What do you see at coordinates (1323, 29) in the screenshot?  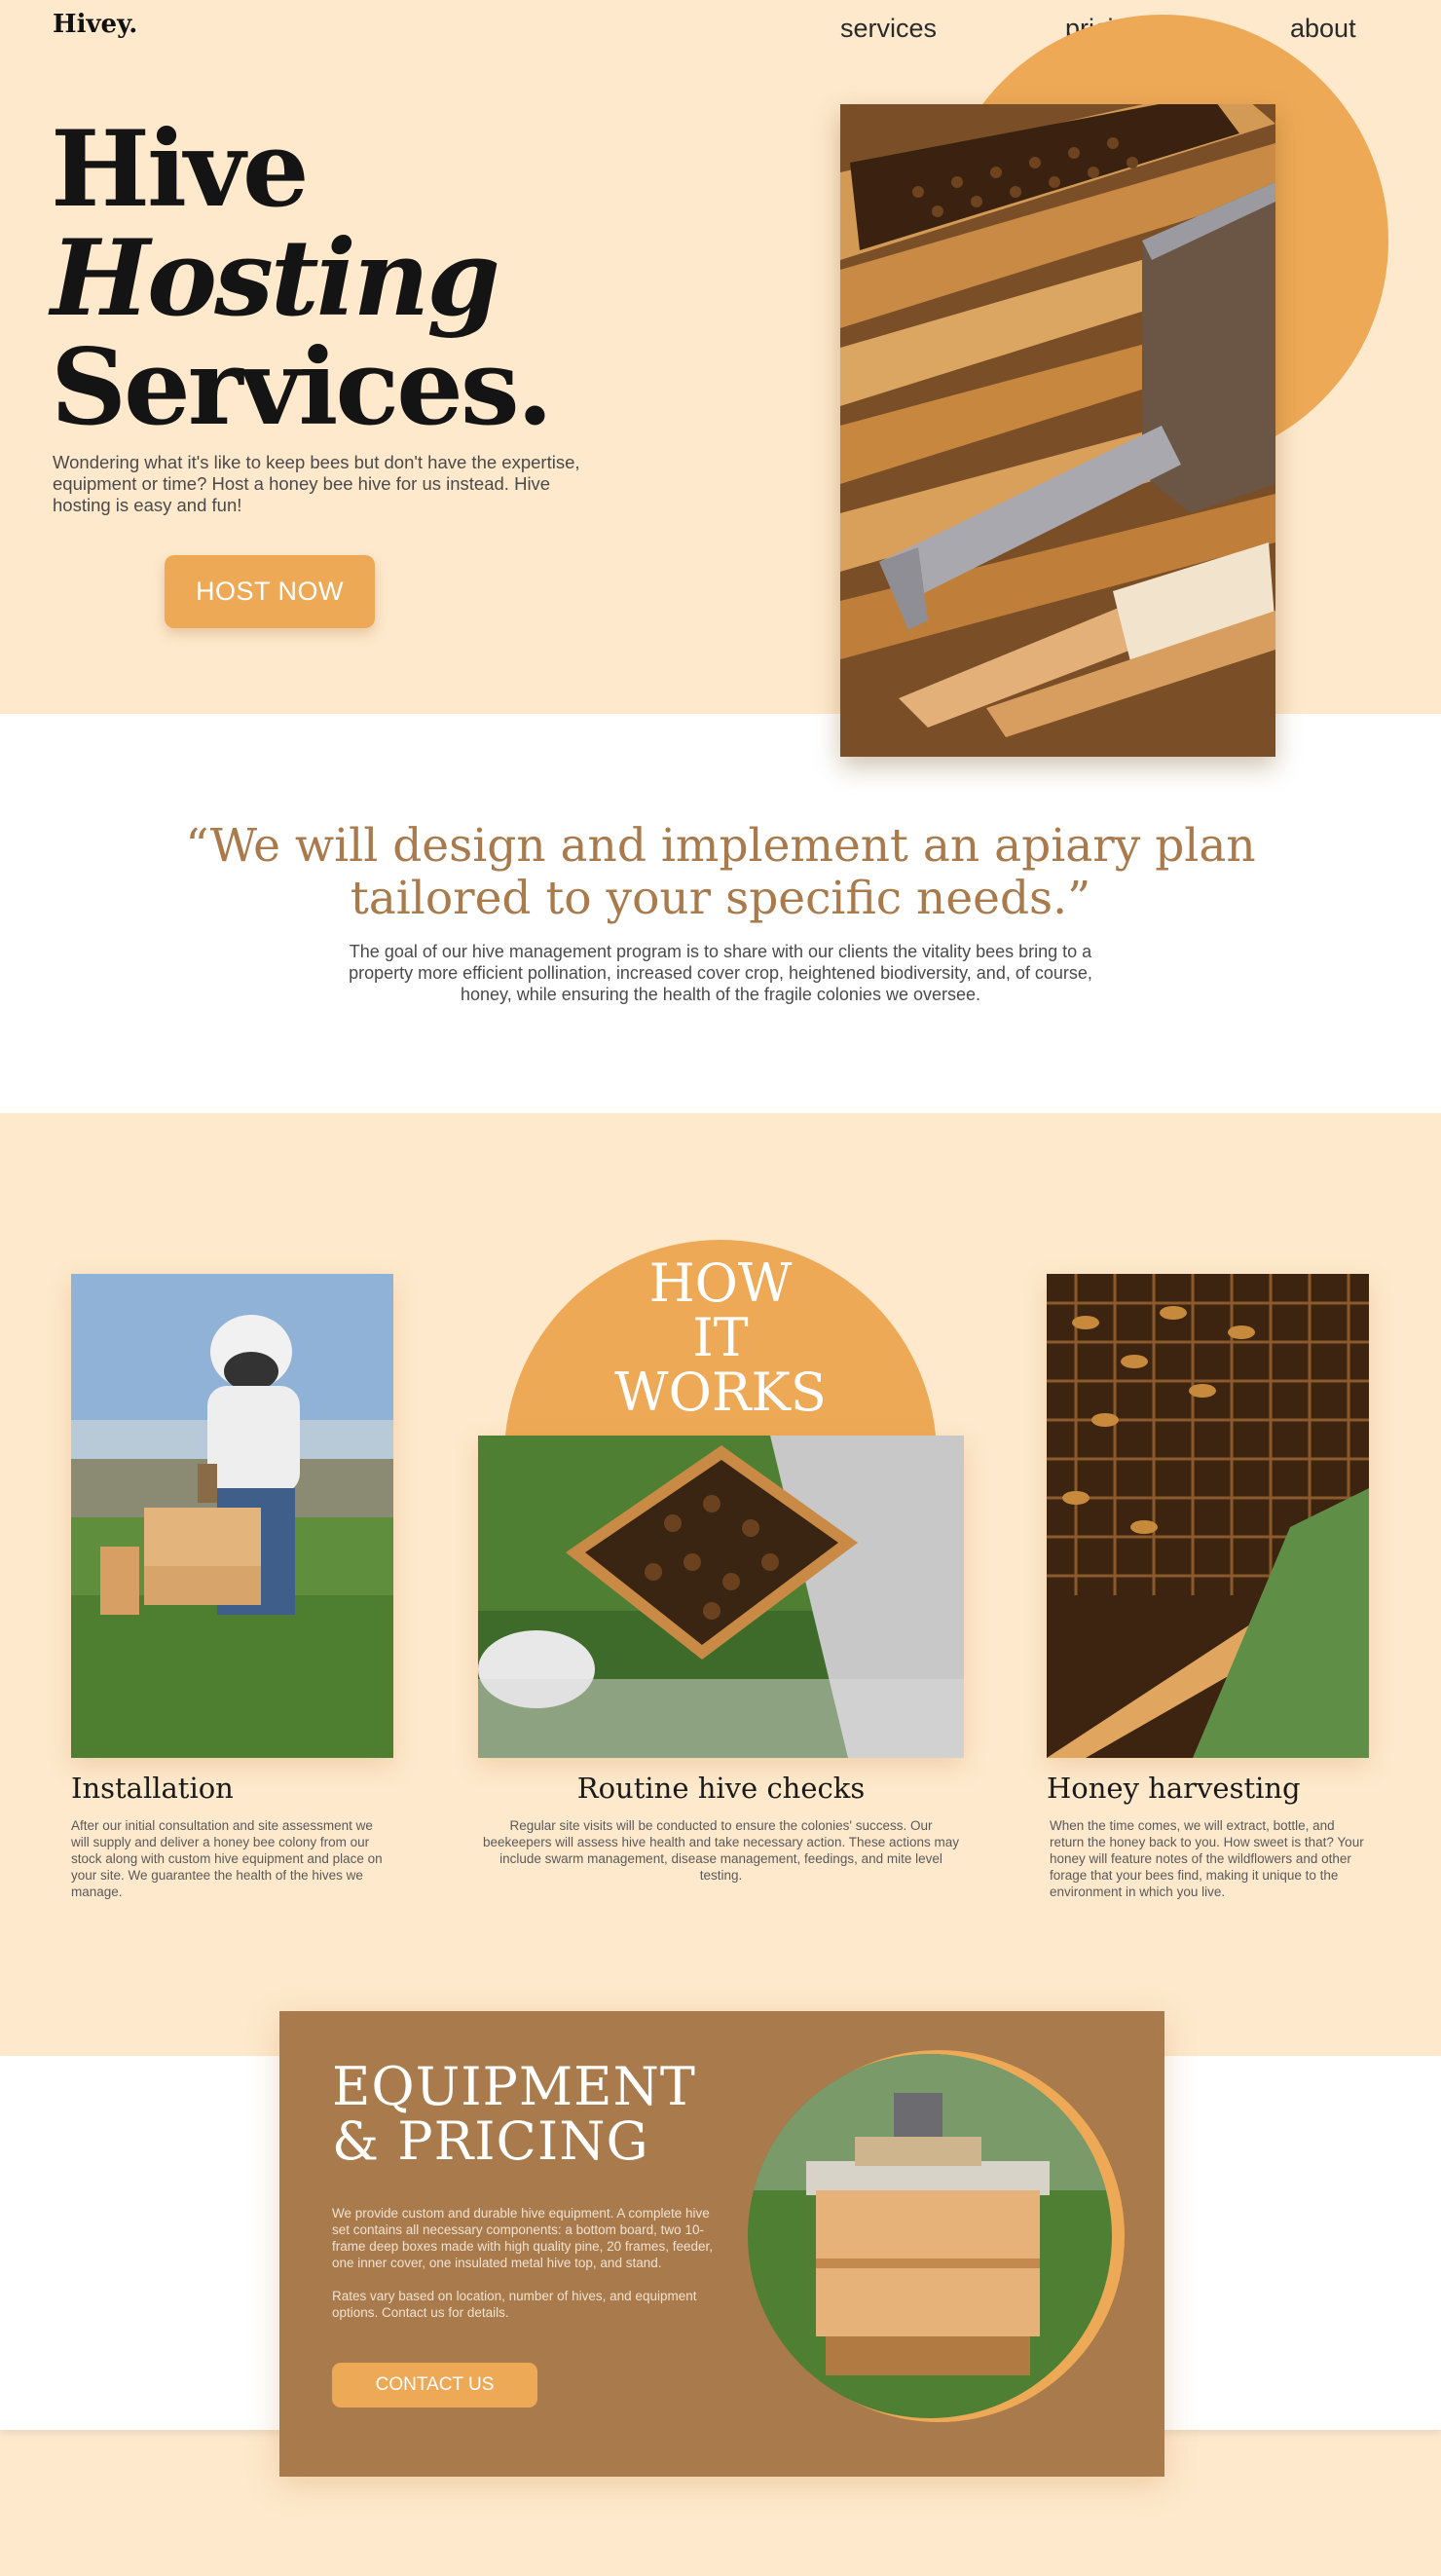 I see `nav-link-about: about` at bounding box center [1323, 29].